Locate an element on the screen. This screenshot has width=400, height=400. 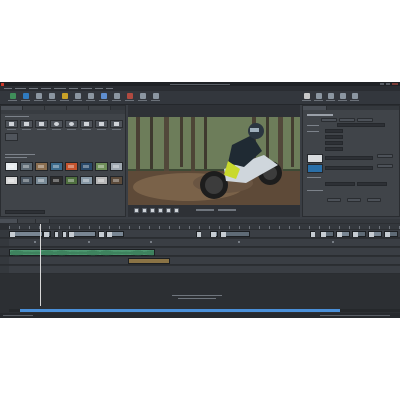
playhead is located at coordinates (40, 265).